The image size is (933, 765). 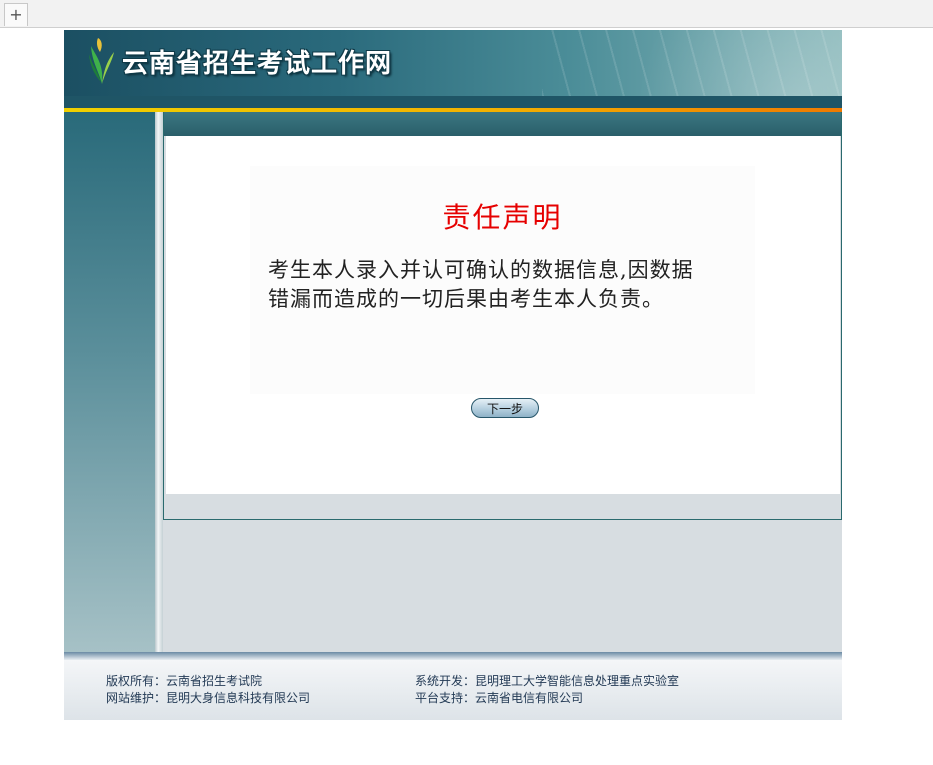 I want to click on notice-text-line: 考生本人录入并认可确认的数据信息,因数据, so click(x=481, y=270).